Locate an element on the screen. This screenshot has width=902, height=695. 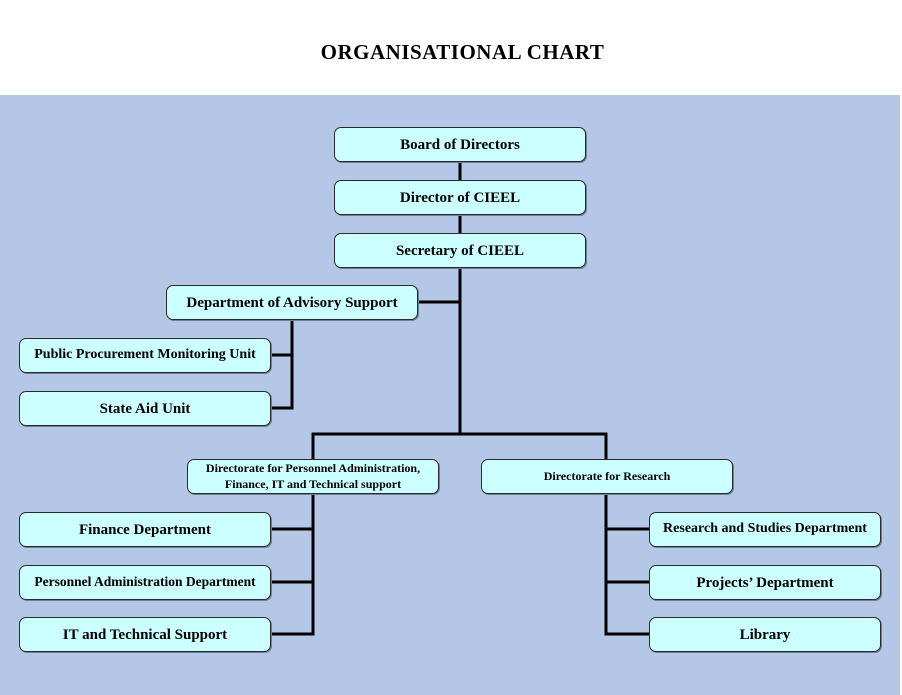
node-finance-department: Finance Department is located at coordinates (145, 529).